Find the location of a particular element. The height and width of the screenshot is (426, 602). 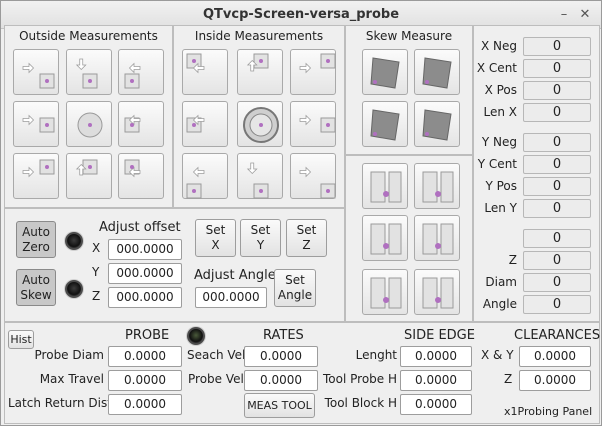

inside-probe-x-pos-y-pos is located at coordinates (313, 72).